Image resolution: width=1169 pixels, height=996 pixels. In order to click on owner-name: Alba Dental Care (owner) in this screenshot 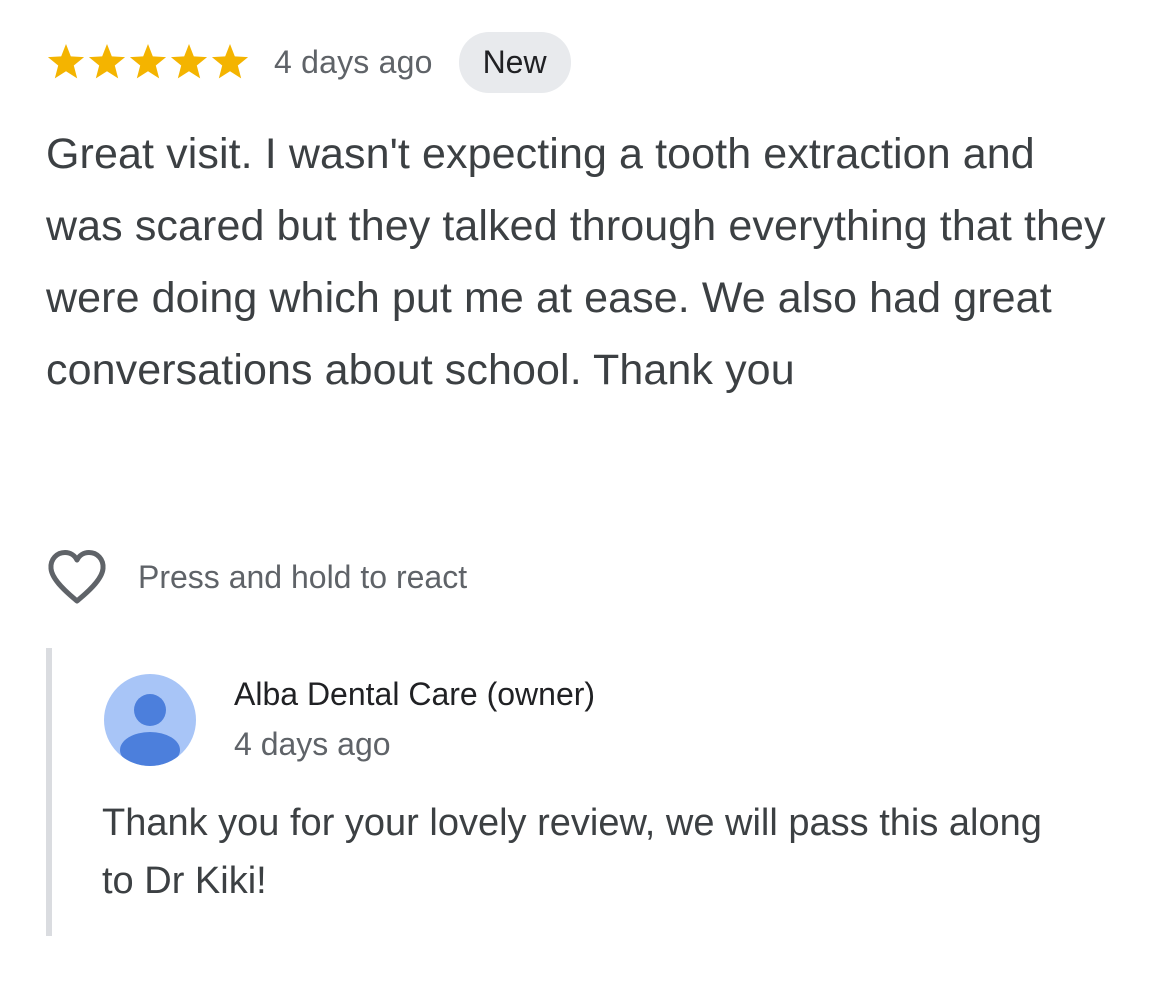, I will do `click(415, 694)`.